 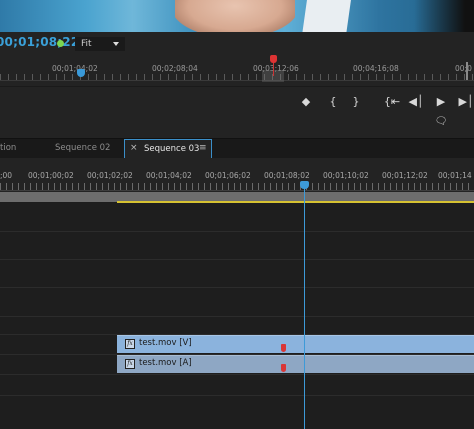 I want to click on mark-in-button: {, so click(x=333, y=102).